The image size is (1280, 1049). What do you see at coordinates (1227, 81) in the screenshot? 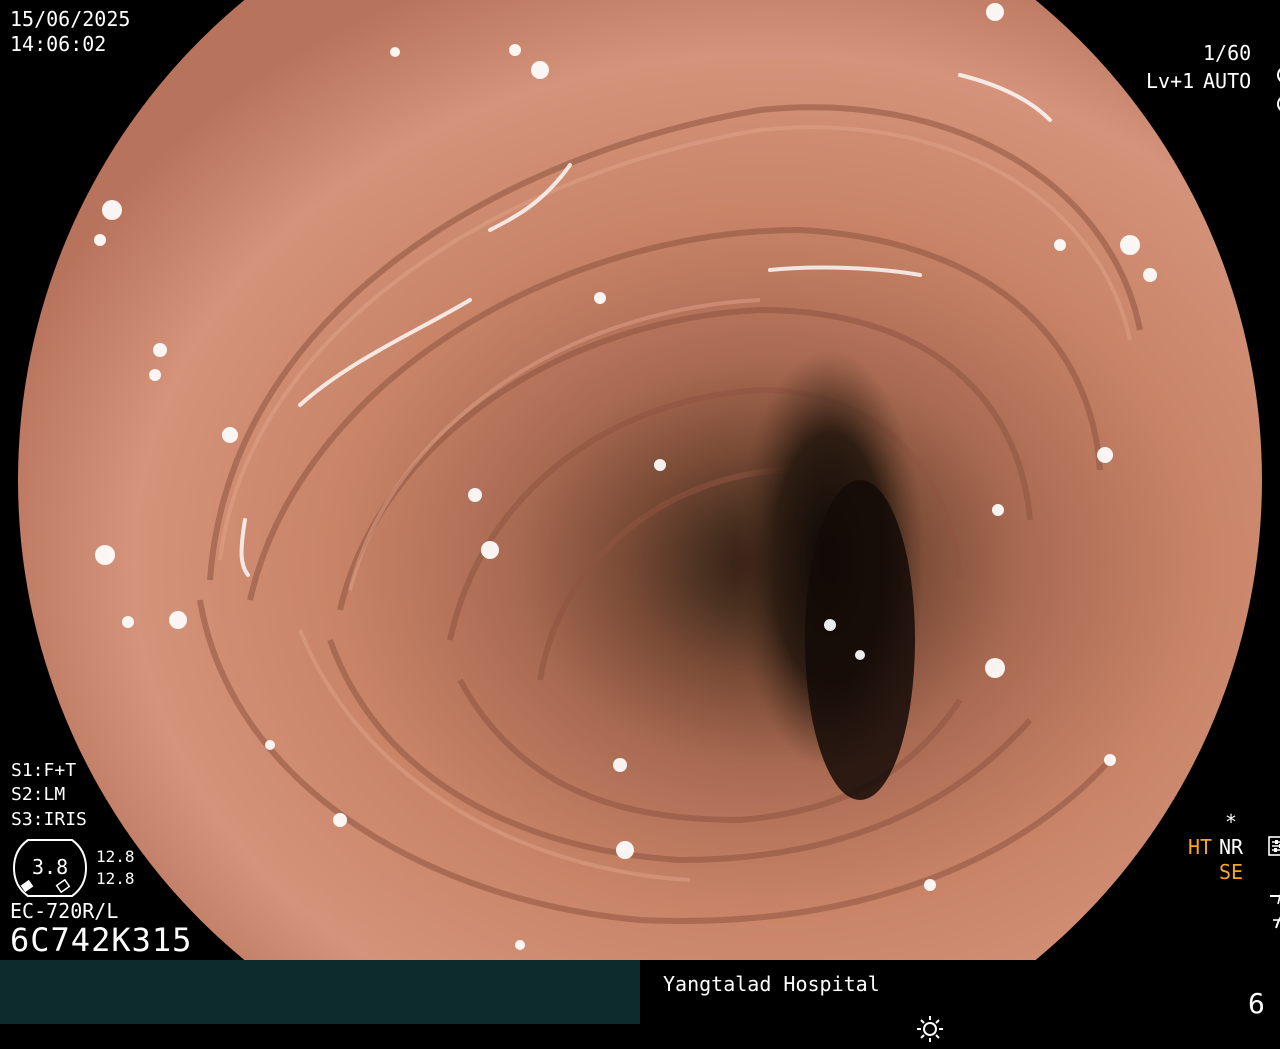
I see `auto-label: AUTO` at bounding box center [1227, 81].